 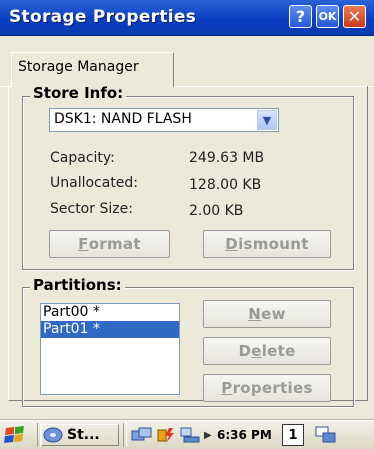 I want to click on windows-flag-icon, so click(x=14, y=434).